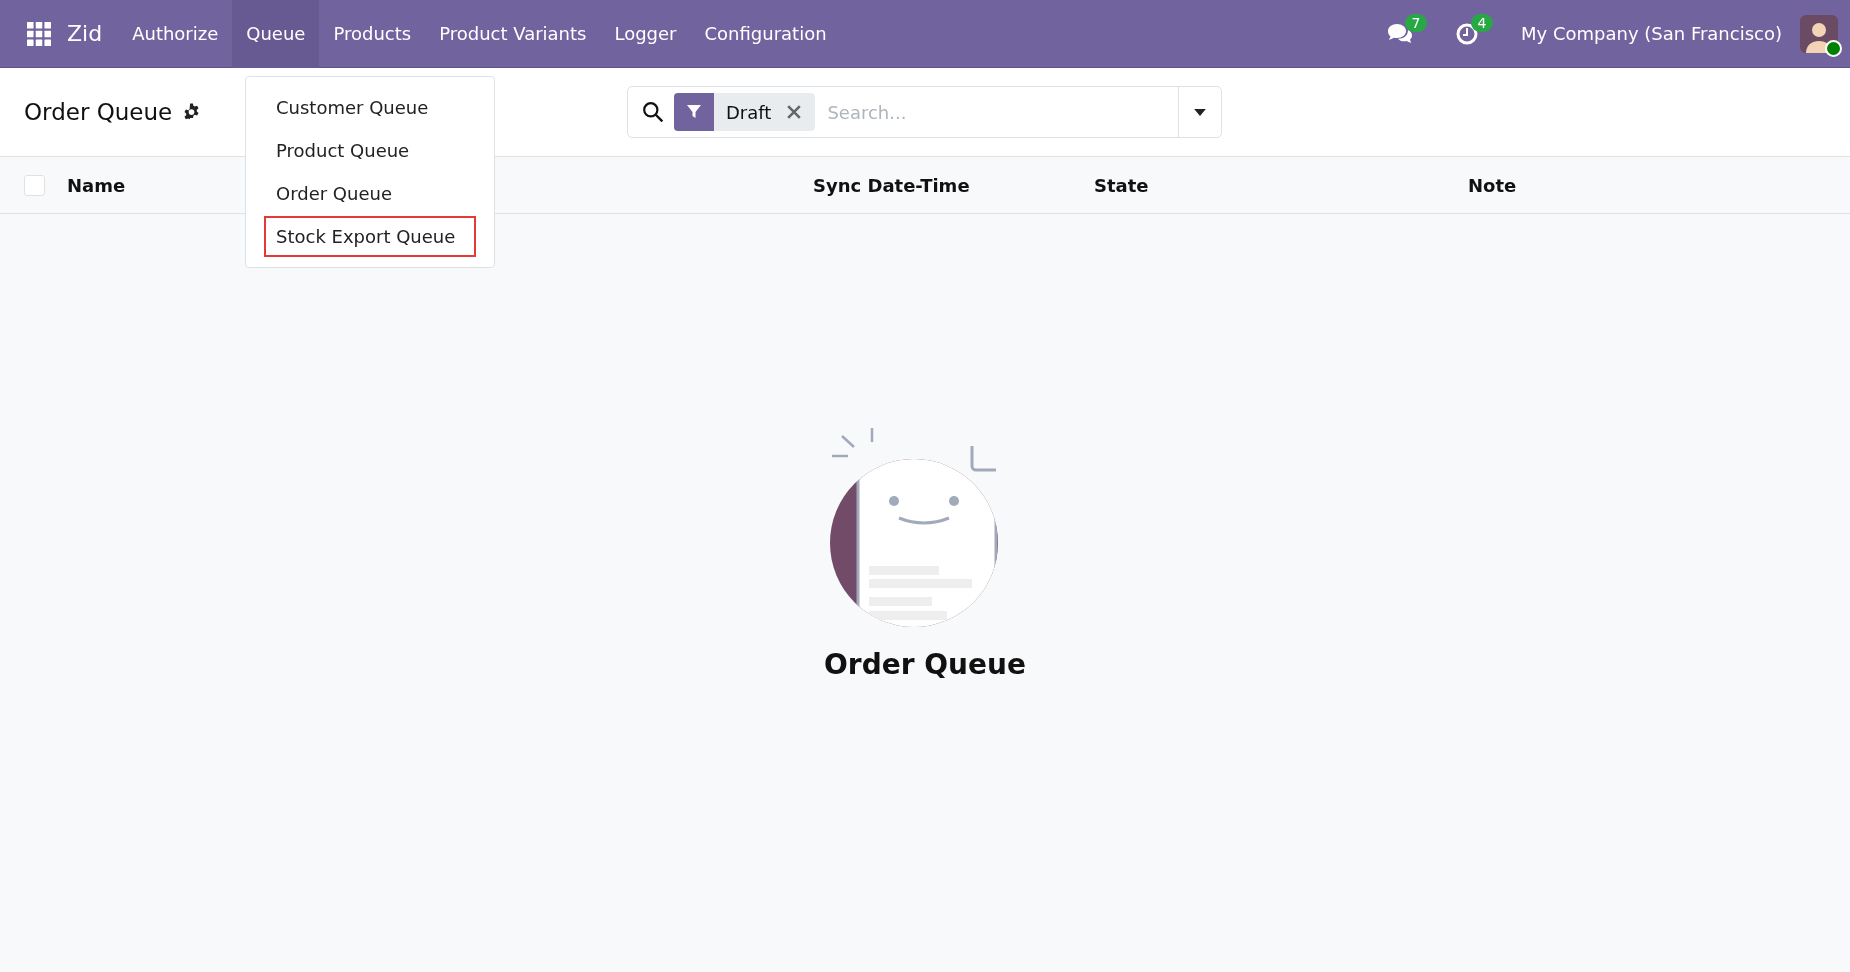 The height and width of the screenshot is (972, 1850). What do you see at coordinates (1416, 22) in the screenshot?
I see `count-badge: 7` at bounding box center [1416, 22].